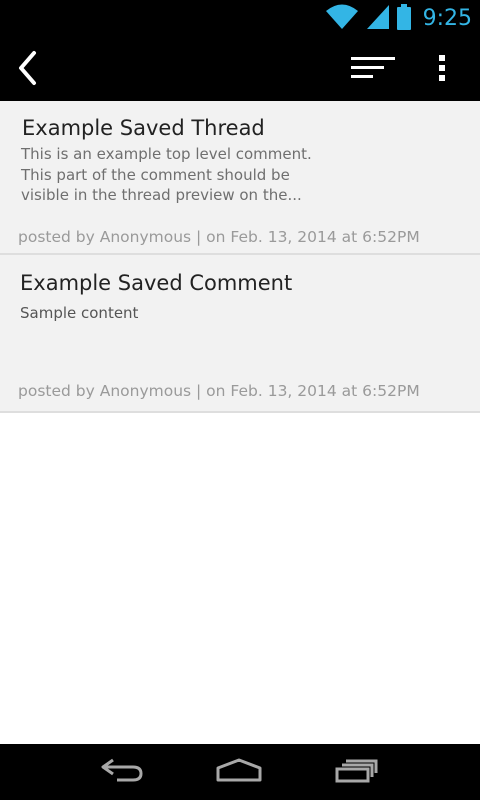 This screenshot has width=480, height=800. I want to click on overflow-menu-icon, so click(442, 70).